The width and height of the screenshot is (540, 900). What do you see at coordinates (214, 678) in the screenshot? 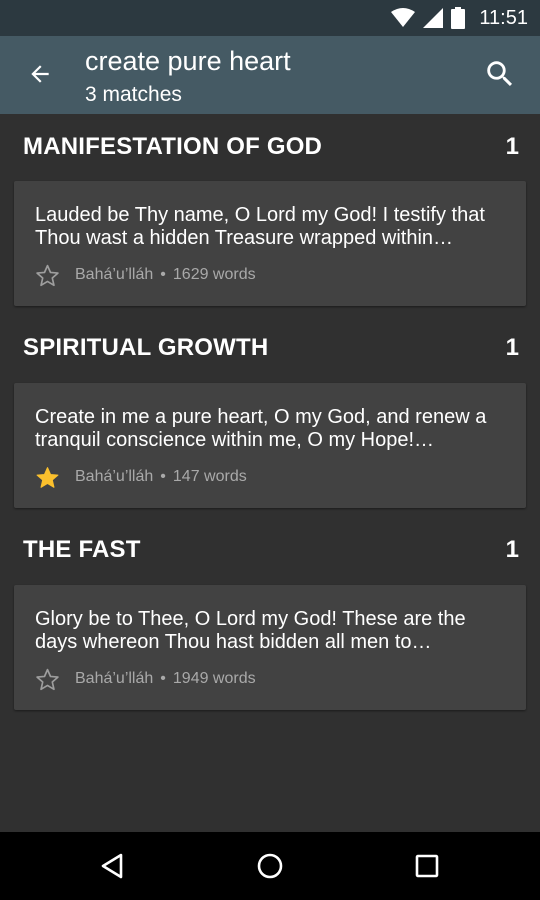
I see `word-count: 1949 words` at bounding box center [214, 678].